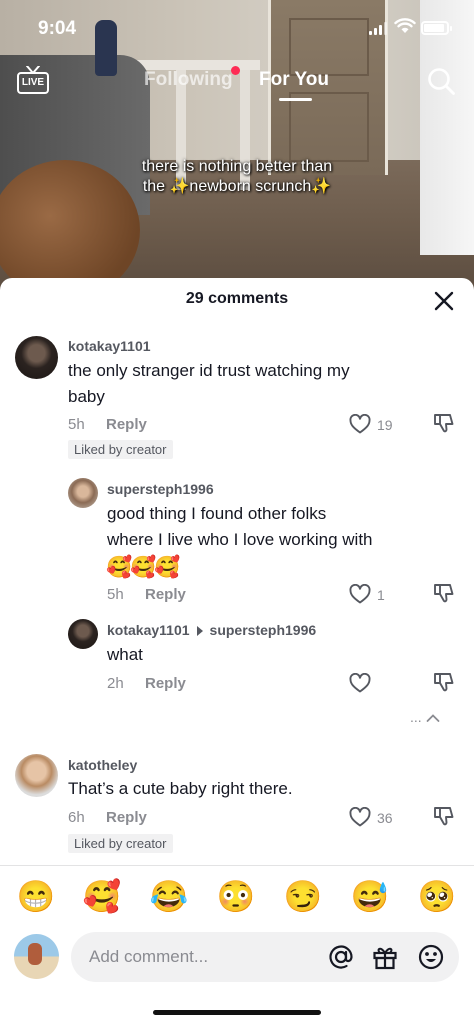 Image resolution: width=474 pixels, height=1025 pixels. I want to click on comment-time: 2h, so click(115, 683).